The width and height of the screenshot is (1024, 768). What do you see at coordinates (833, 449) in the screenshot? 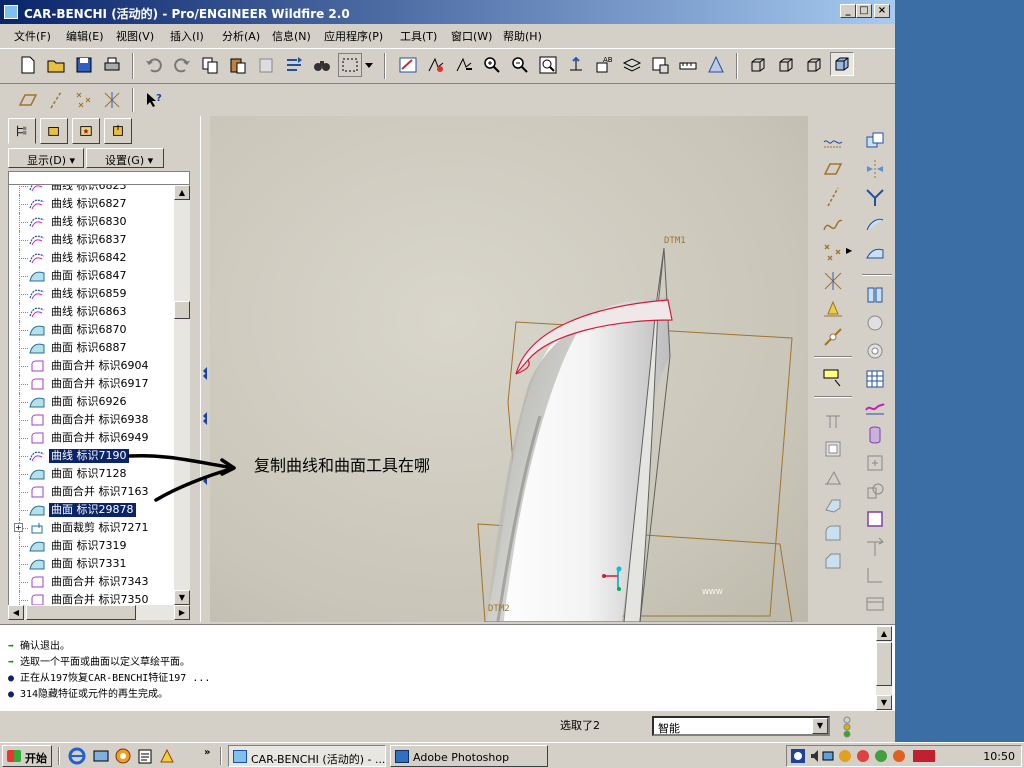
I see `shell-tool-icon` at bounding box center [833, 449].